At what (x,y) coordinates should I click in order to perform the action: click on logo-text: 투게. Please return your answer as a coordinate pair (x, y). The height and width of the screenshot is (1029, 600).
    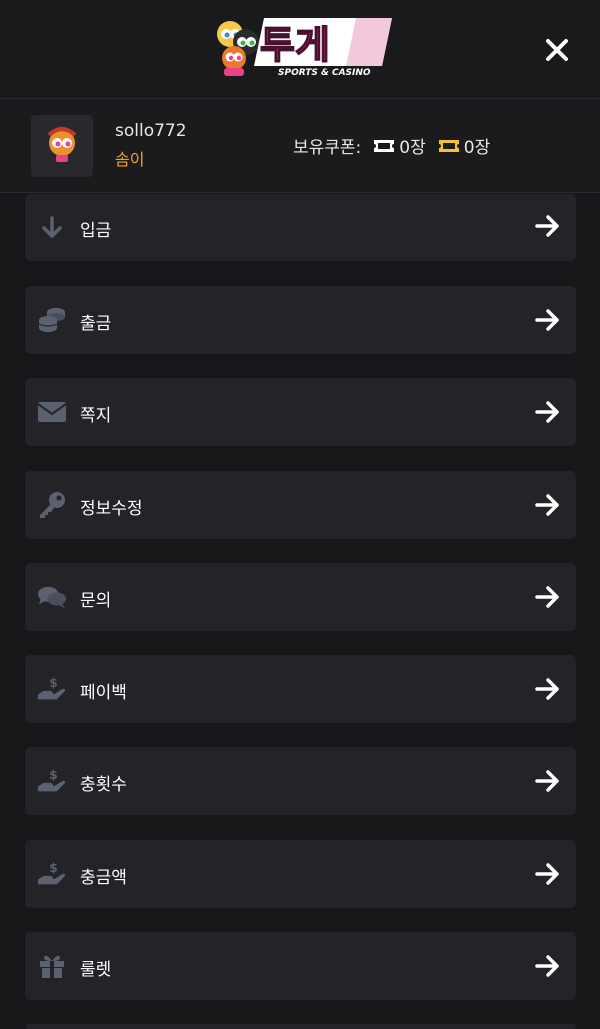
    Looking at the image, I should click on (295, 45).